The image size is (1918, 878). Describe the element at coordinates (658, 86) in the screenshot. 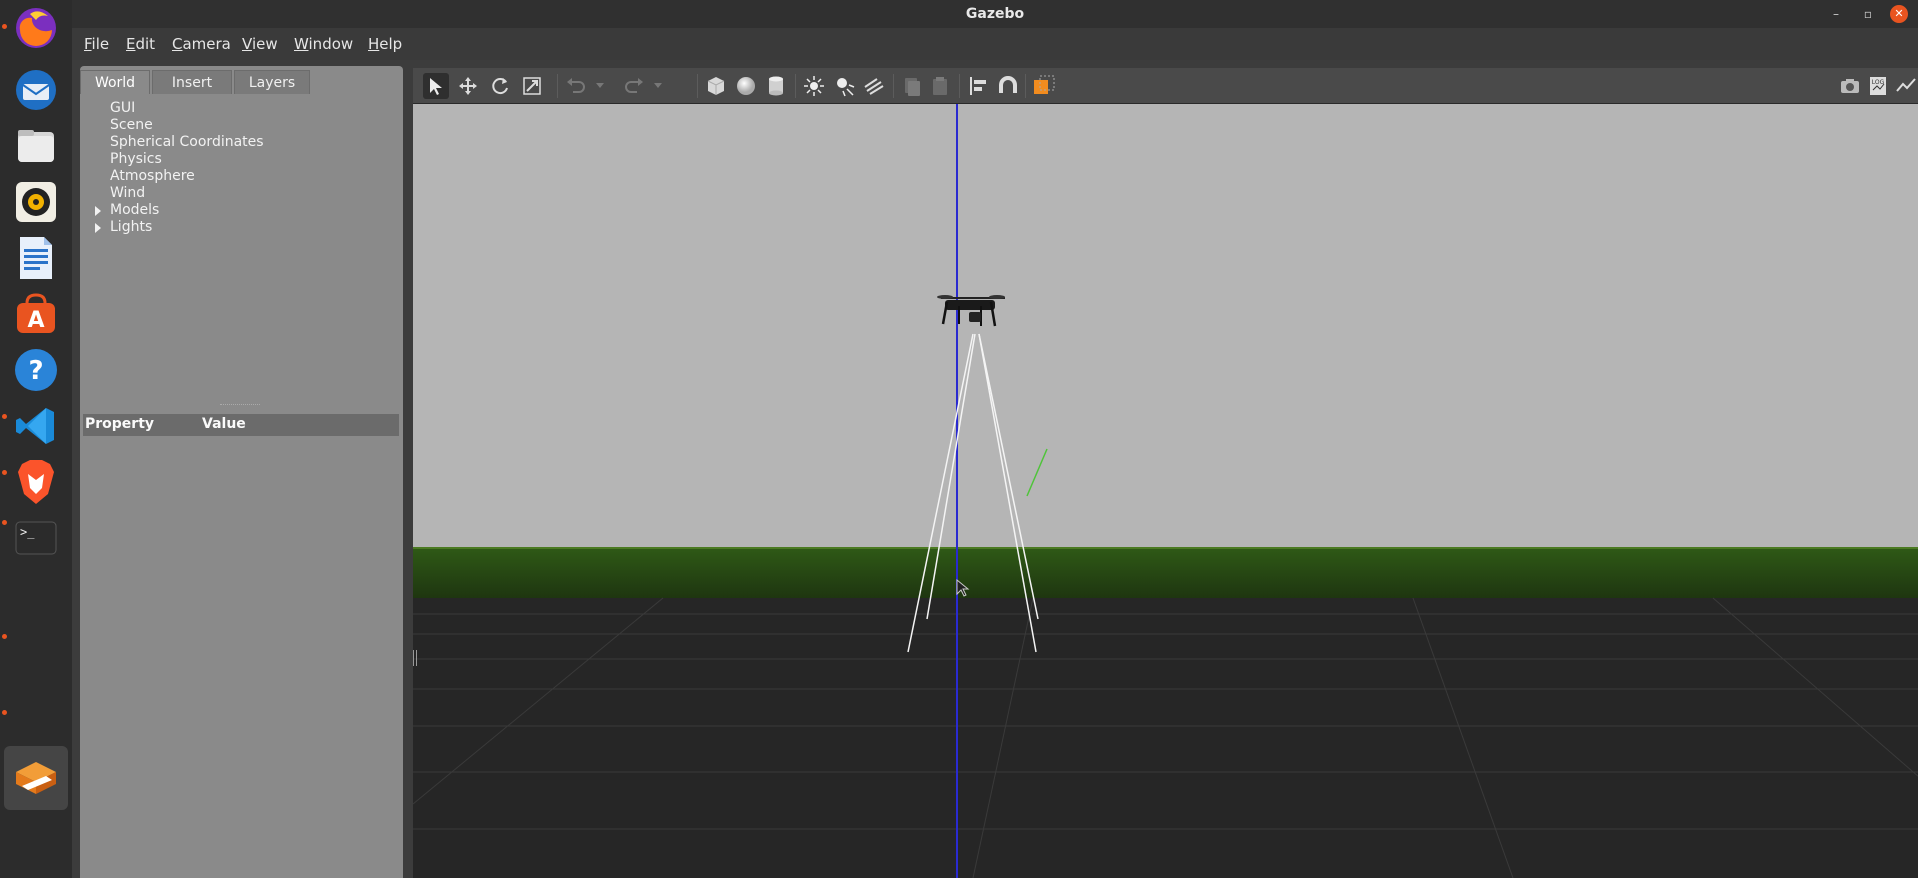

I see `redo-dropdown-icon` at that location.